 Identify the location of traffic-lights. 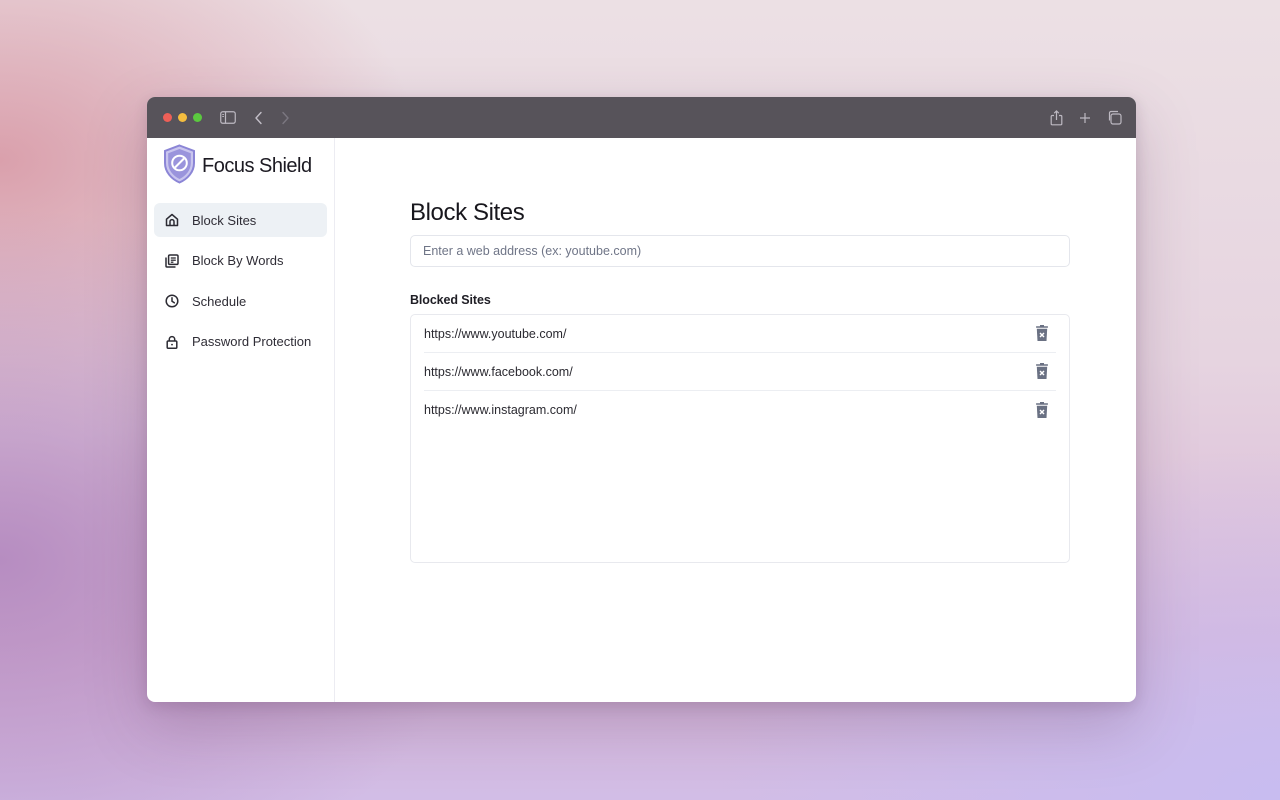
(182, 117).